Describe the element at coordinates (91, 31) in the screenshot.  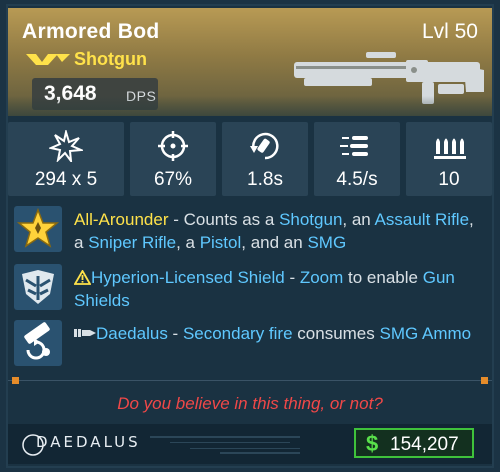
I see `weapon-name: Armored Bod` at that location.